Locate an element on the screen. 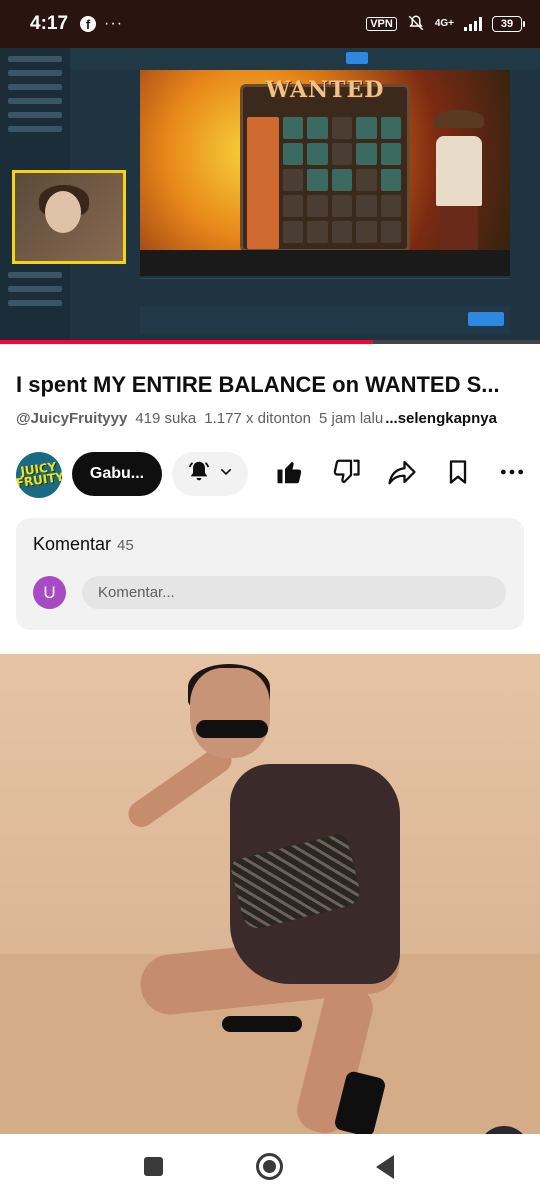  view-count: 1.177 x ditonton is located at coordinates (257, 418).